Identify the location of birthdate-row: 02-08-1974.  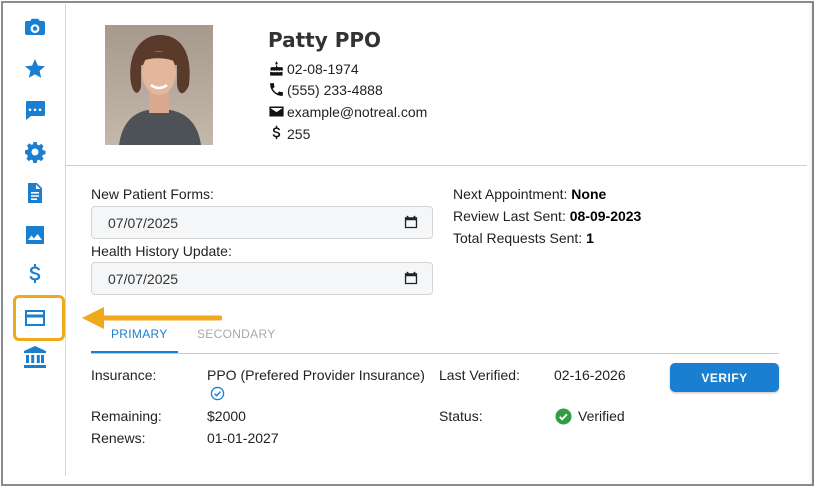
(313, 68).